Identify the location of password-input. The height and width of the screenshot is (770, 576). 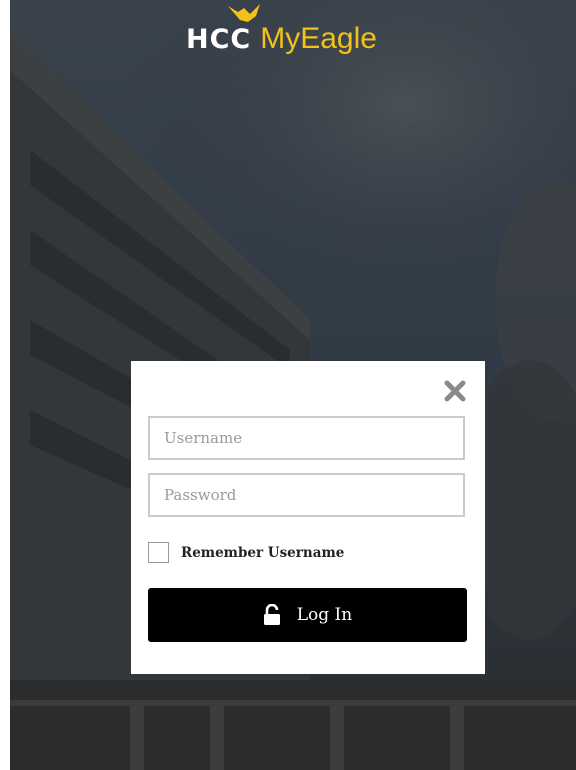
(306, 495).